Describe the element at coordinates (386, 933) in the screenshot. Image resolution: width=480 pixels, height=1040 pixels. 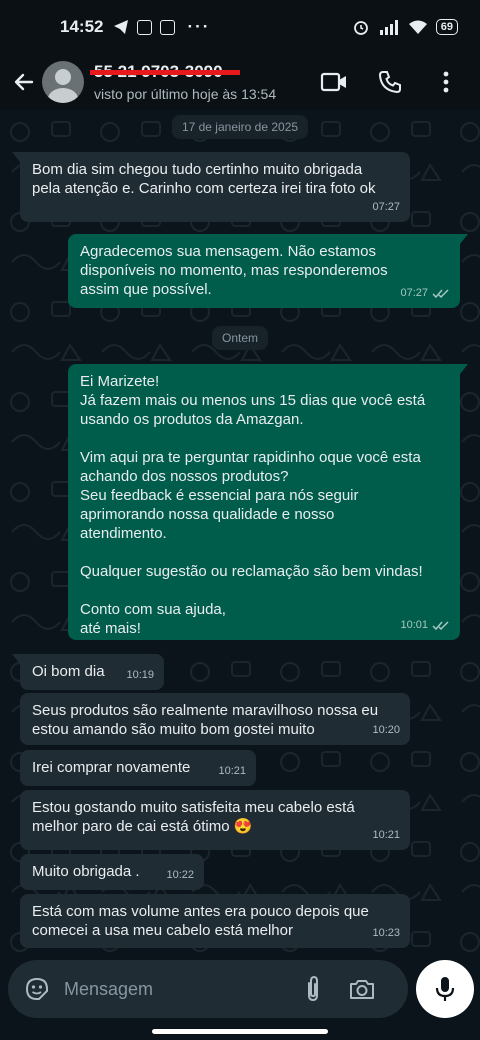
I see `message-time: 10:23` at that location.